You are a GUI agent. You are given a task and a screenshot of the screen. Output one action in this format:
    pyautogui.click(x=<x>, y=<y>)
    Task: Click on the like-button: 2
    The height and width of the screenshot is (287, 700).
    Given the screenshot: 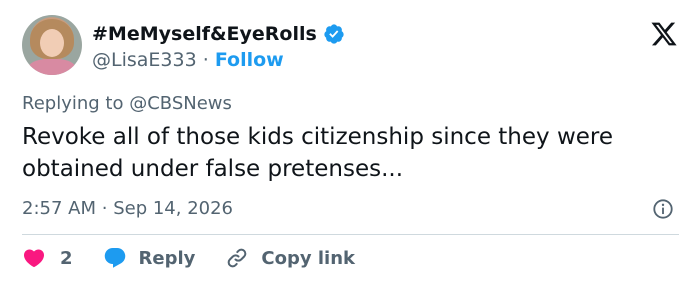 What is the action you would take?
    pyautogui.click(x=47, y=258)
    